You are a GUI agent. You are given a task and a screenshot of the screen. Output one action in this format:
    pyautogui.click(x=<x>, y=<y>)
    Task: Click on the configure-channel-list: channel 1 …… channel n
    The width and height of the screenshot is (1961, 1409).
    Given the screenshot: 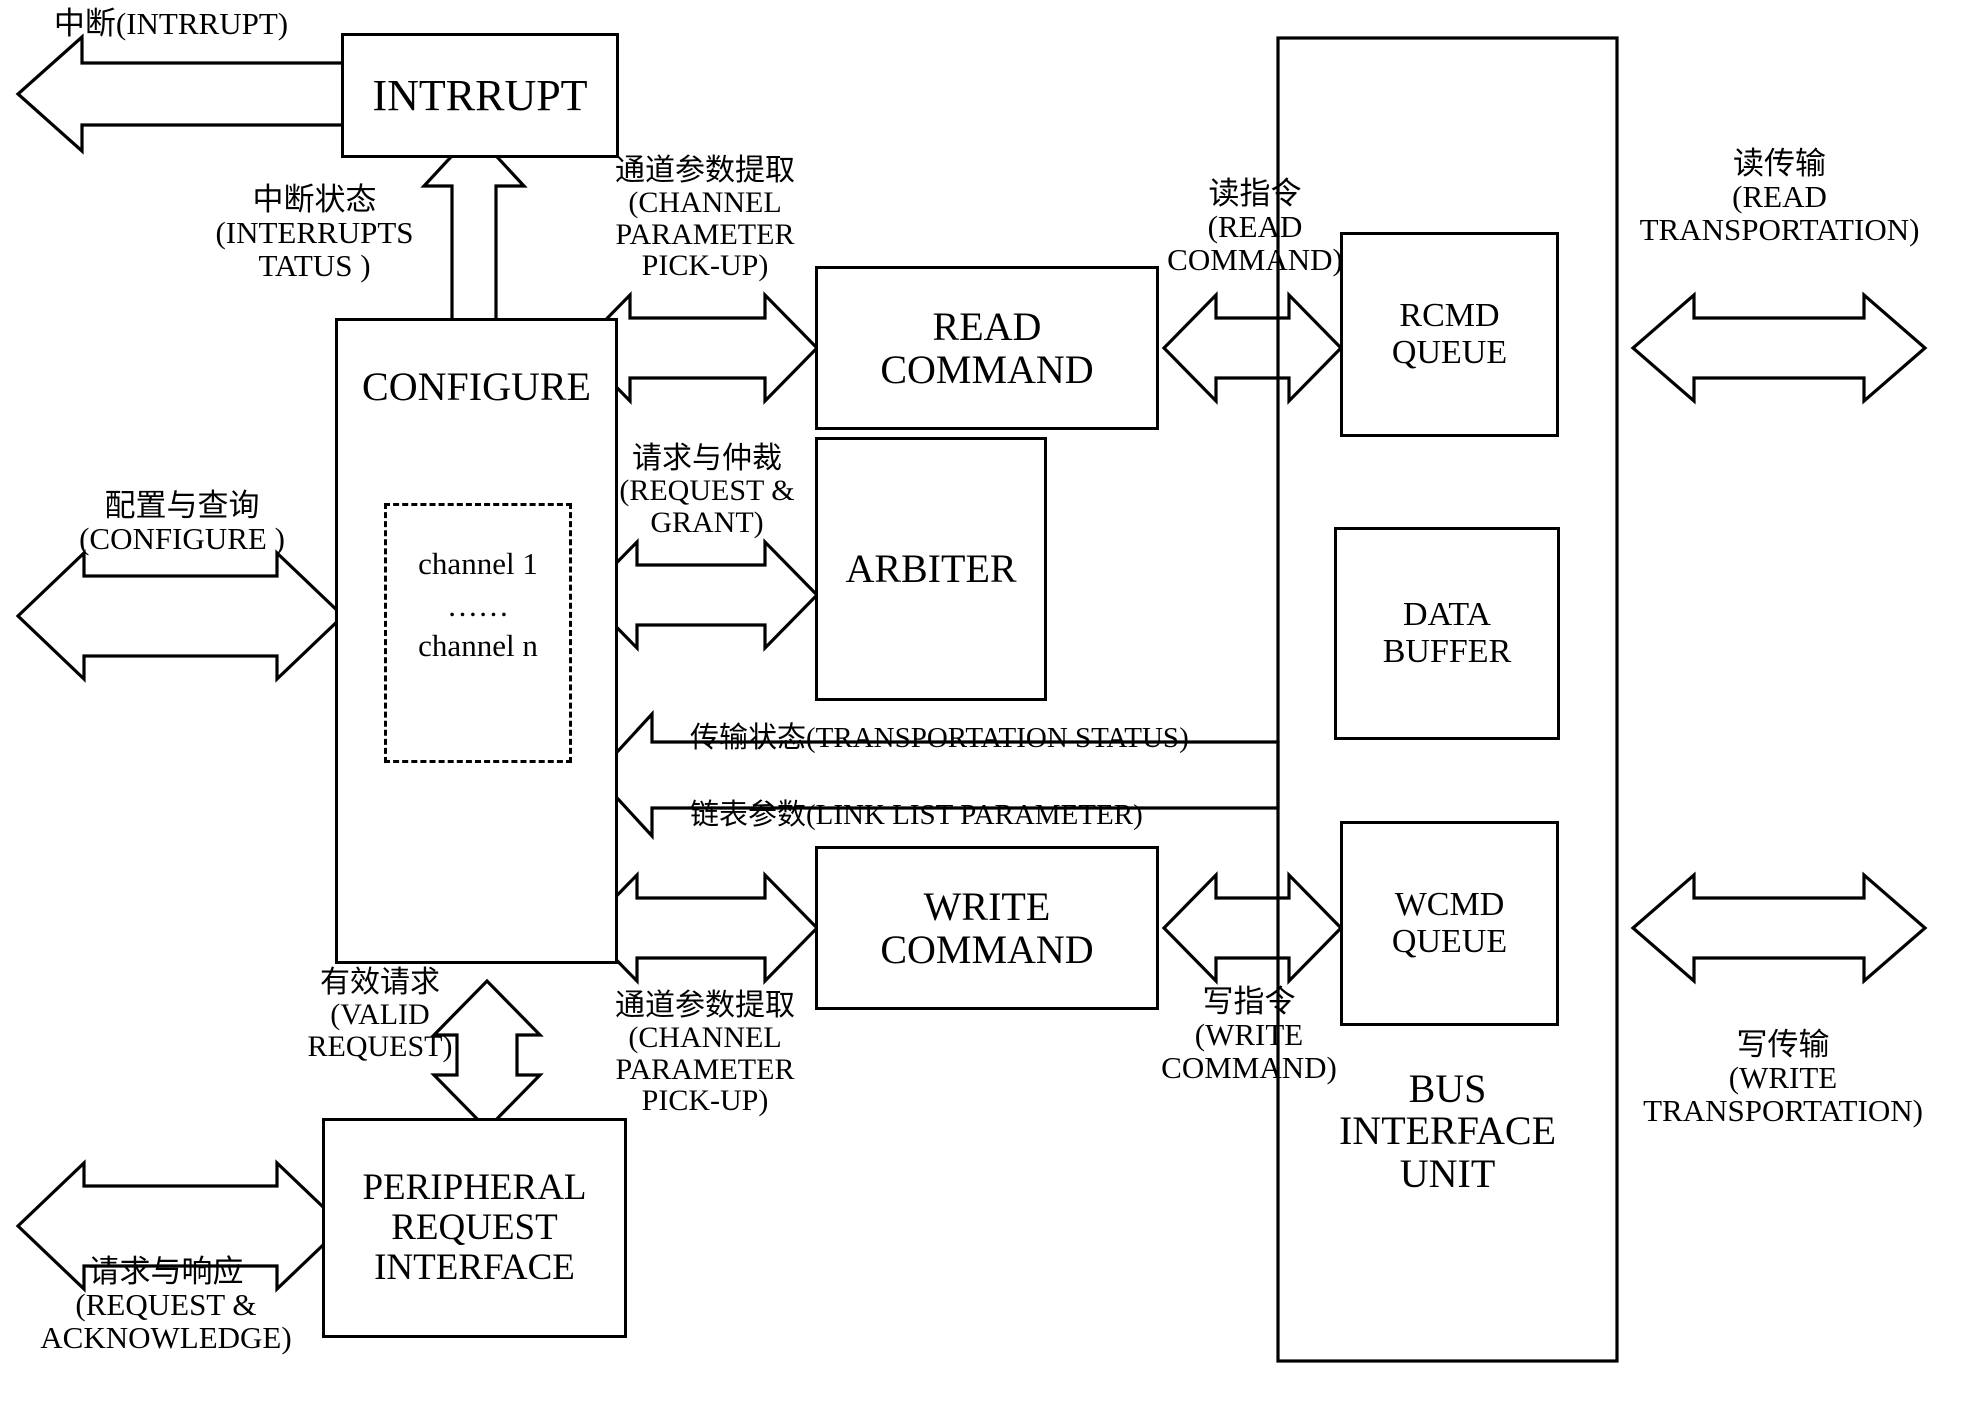 What is the action you would take?
    pyautogui.click(x=478, y=633)
    